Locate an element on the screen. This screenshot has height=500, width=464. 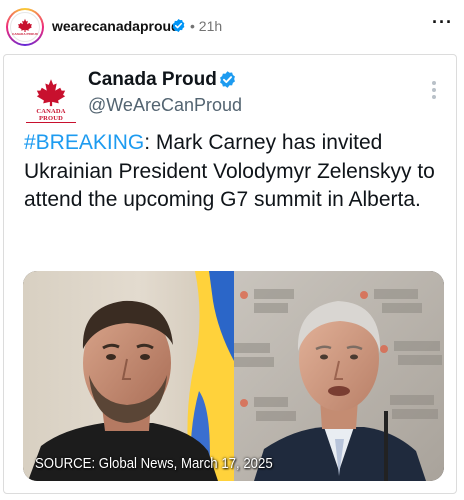
ellipsis-icon: ··· is located at coordinates (442, 22).